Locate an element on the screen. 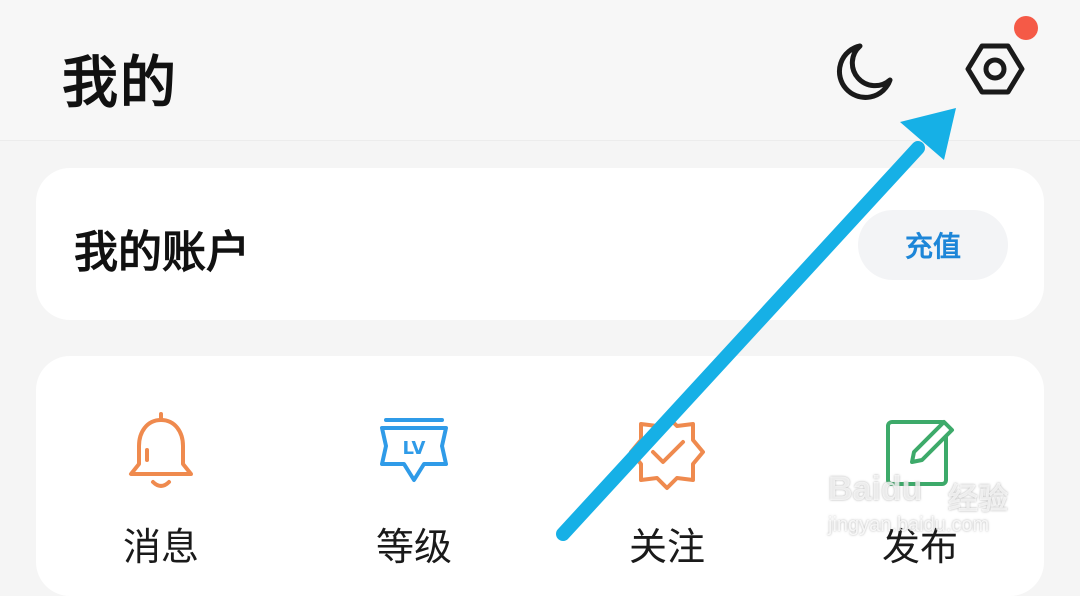 The width and height of the screenshot is (1080, 596). watermark: Baidu 经验 jingyan.baidu.com is located at coordinates (928, 510).